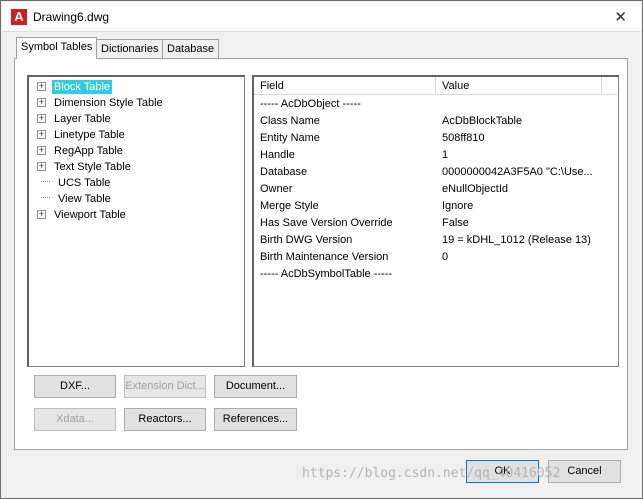 The width and height of the screenshot is (643, 499). I want to click on property-value: 508ff810, so click(463, 138).